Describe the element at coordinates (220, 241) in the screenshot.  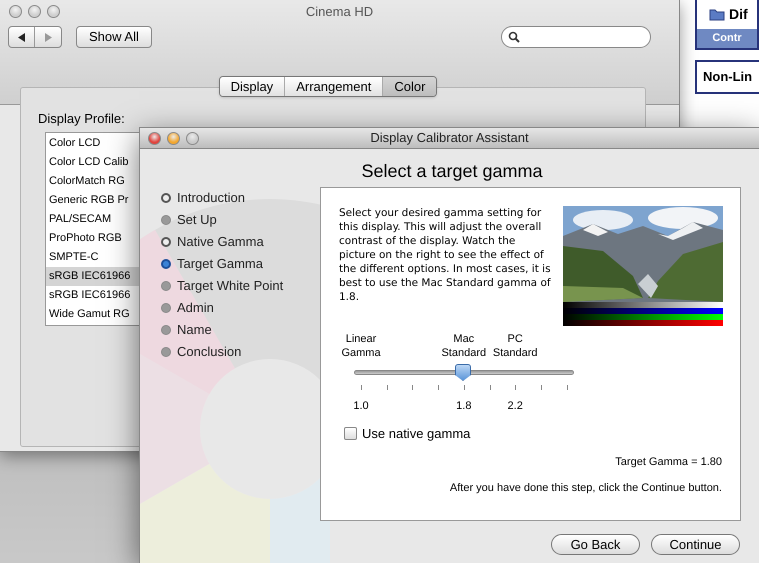
I see `step-label: Native Gamma` at that location.